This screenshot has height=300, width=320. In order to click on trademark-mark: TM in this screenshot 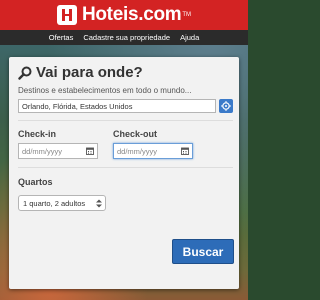, I will do `click(187, 15)`.